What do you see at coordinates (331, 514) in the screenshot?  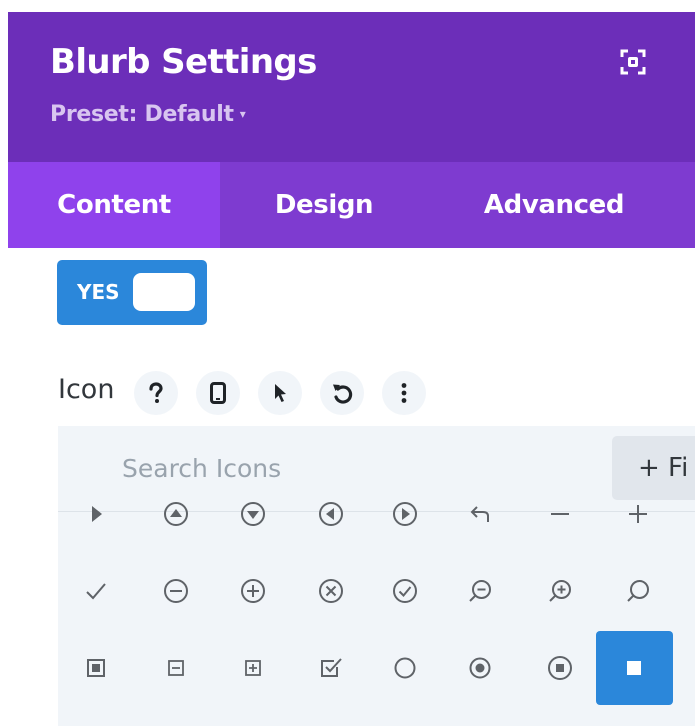 I see `circle-triangle-left-icon` at bounding box center [331, 514].